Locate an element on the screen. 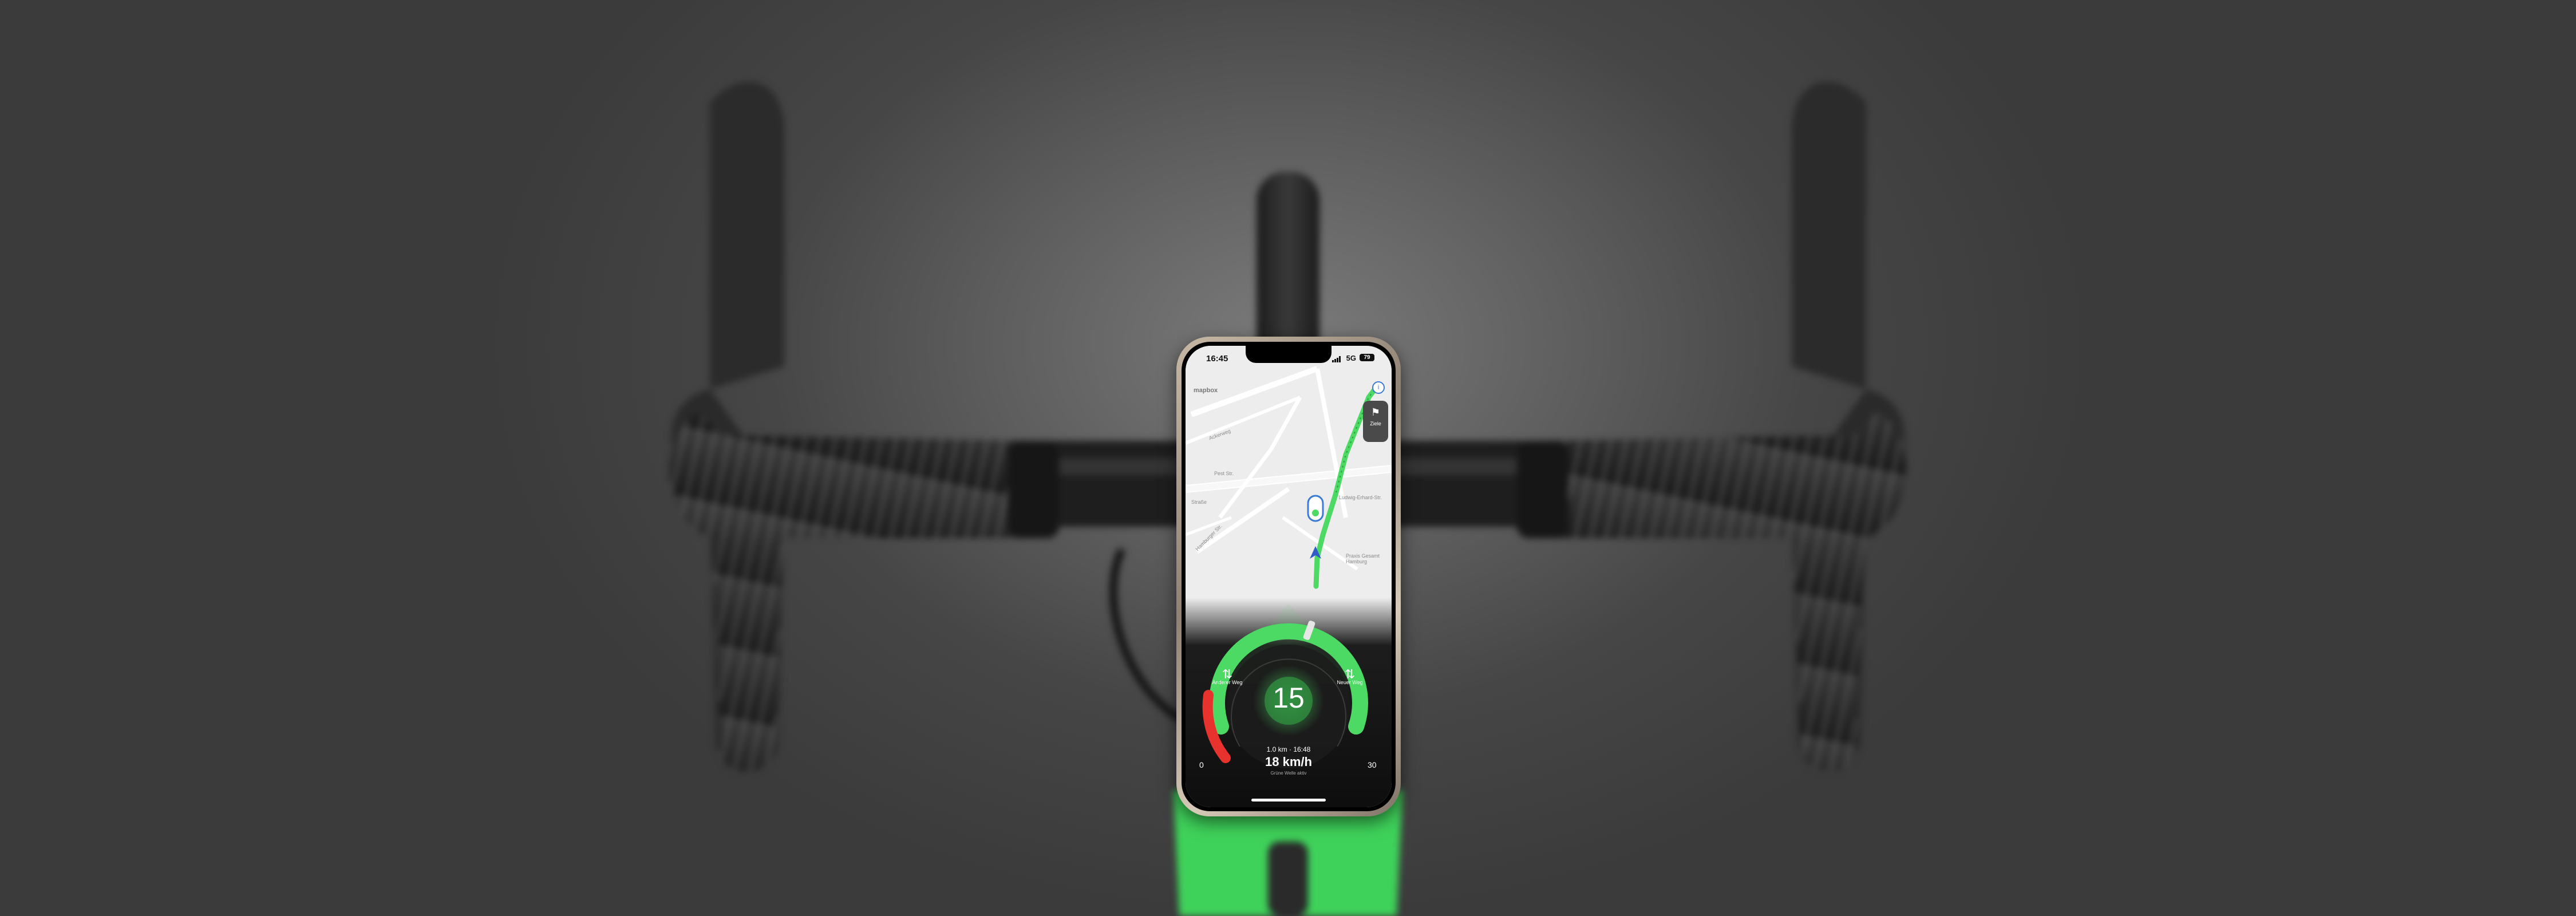 The width and height of the screenshot is (2576, 916). distance-eta: 1.0 km · 16:48 is located at coordinates (1288, 749).